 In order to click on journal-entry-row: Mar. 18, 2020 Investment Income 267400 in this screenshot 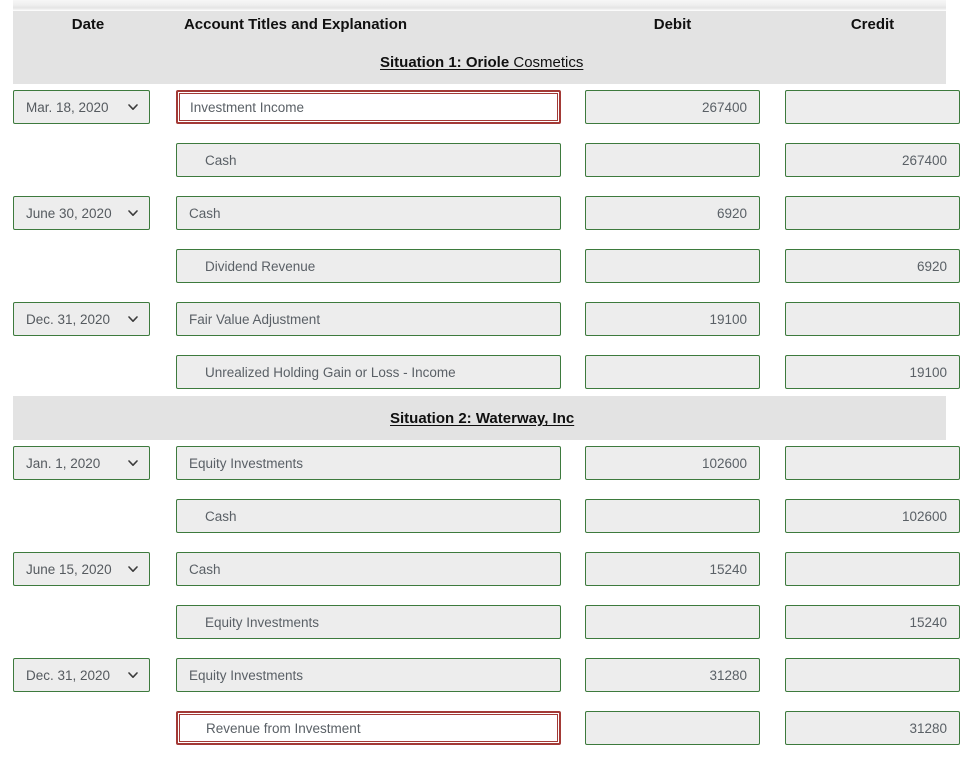, I will do `click(480, 112)`.